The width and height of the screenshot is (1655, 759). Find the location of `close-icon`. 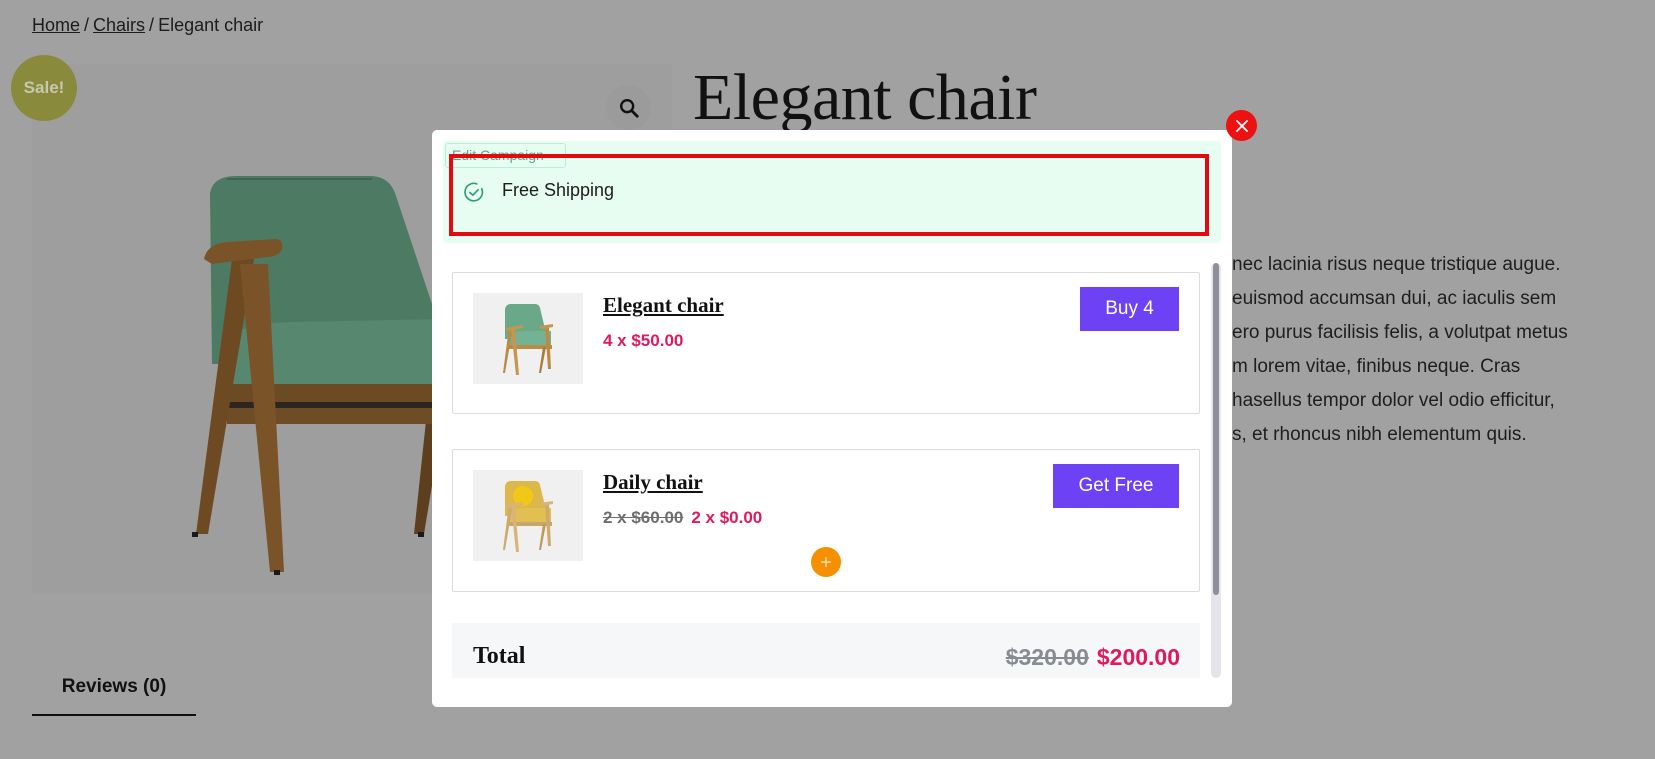

close-icon is located at coordinates (1241, 125).